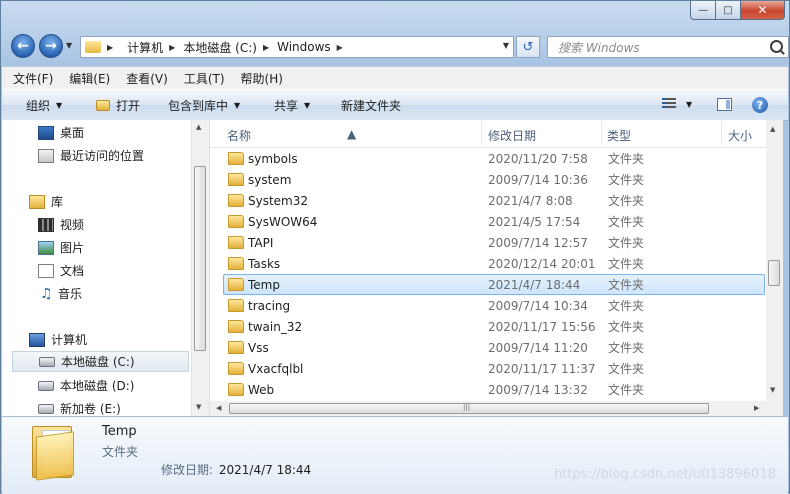 The height and width of the screenshot is (494, 790). What do you see at coordinates (100, 361) in the screenshot?
I see `nav-item-drive-c: 本地磁盘 (C:)` at bounding box center [100, 361].